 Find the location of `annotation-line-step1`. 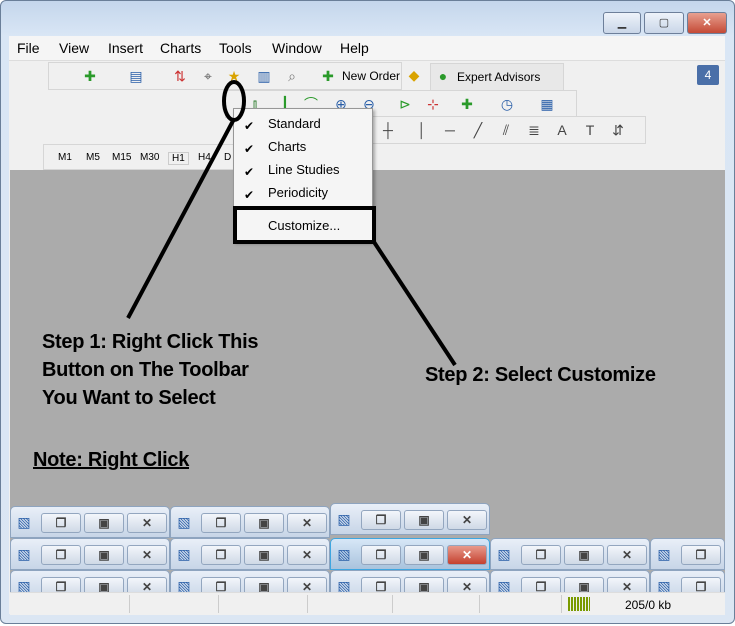

annotation-line-step1 is located at coordinates (181, 218).